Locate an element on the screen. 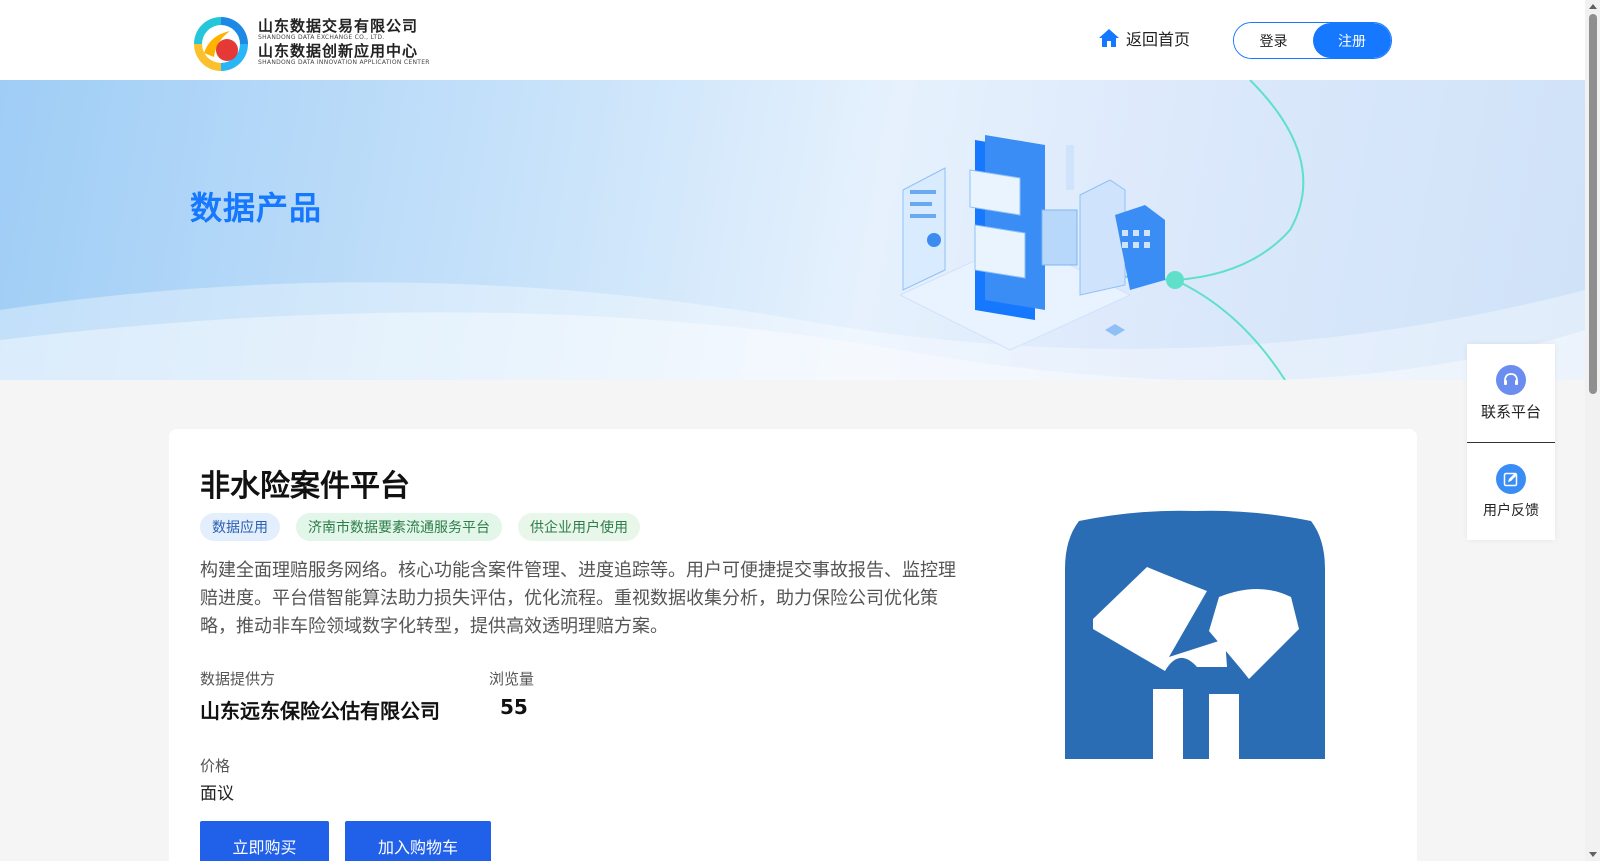 This screenshot has width=1600, height=861. provider-label: 数据提供方 is located at coordinates (238, 679).